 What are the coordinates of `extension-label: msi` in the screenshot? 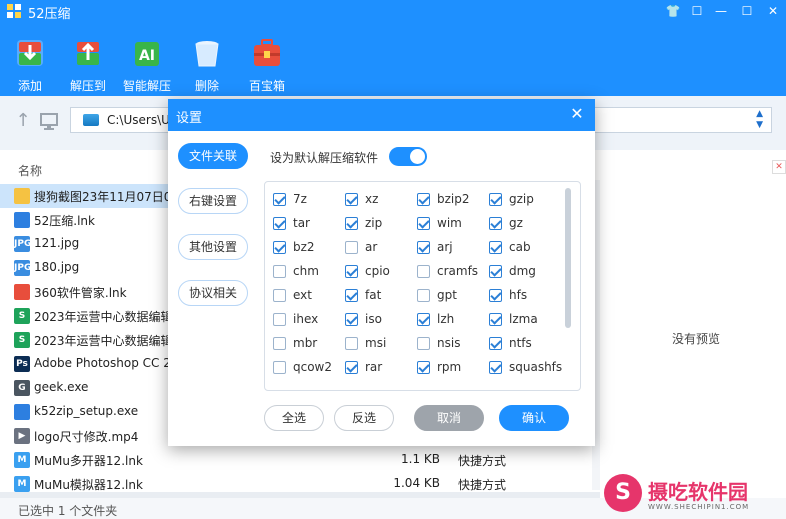 It's located at (376, 343).